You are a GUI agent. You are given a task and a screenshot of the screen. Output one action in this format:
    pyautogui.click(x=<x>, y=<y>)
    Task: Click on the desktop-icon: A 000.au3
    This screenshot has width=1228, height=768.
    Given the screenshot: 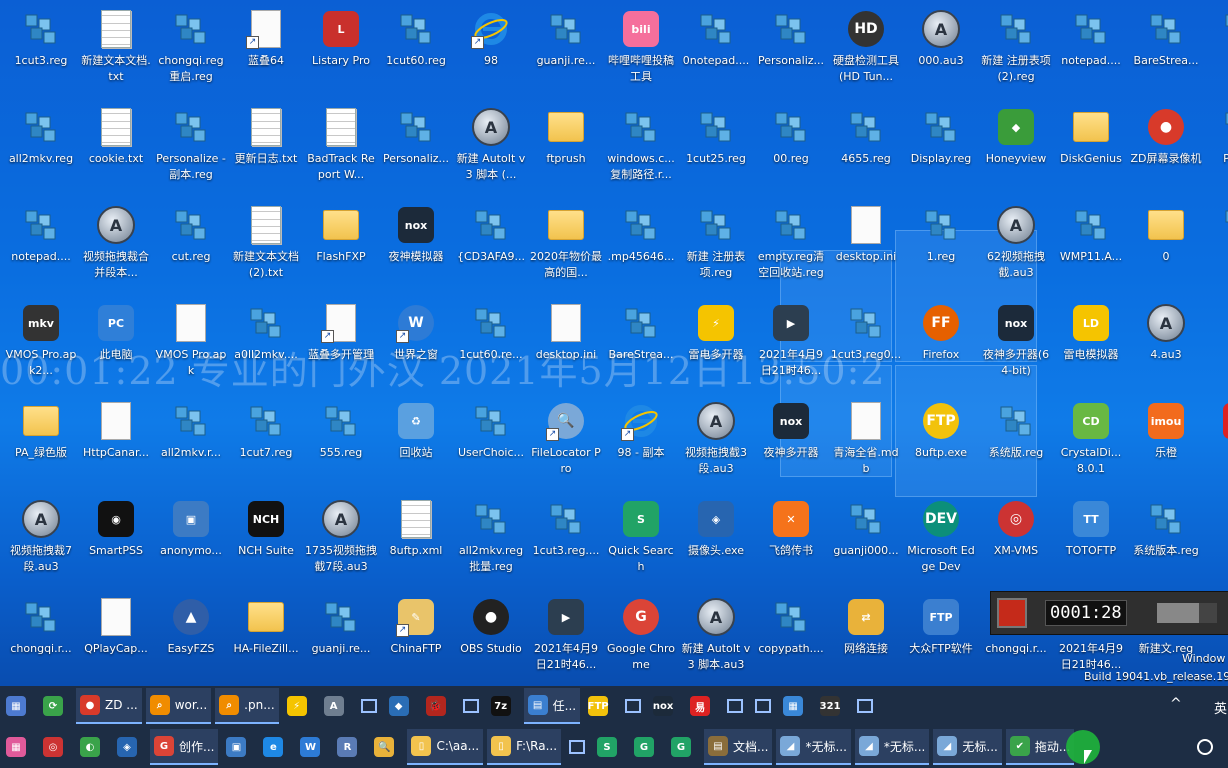 What is the action you would take?
    pyautogui.click(x=941, y=51)
    